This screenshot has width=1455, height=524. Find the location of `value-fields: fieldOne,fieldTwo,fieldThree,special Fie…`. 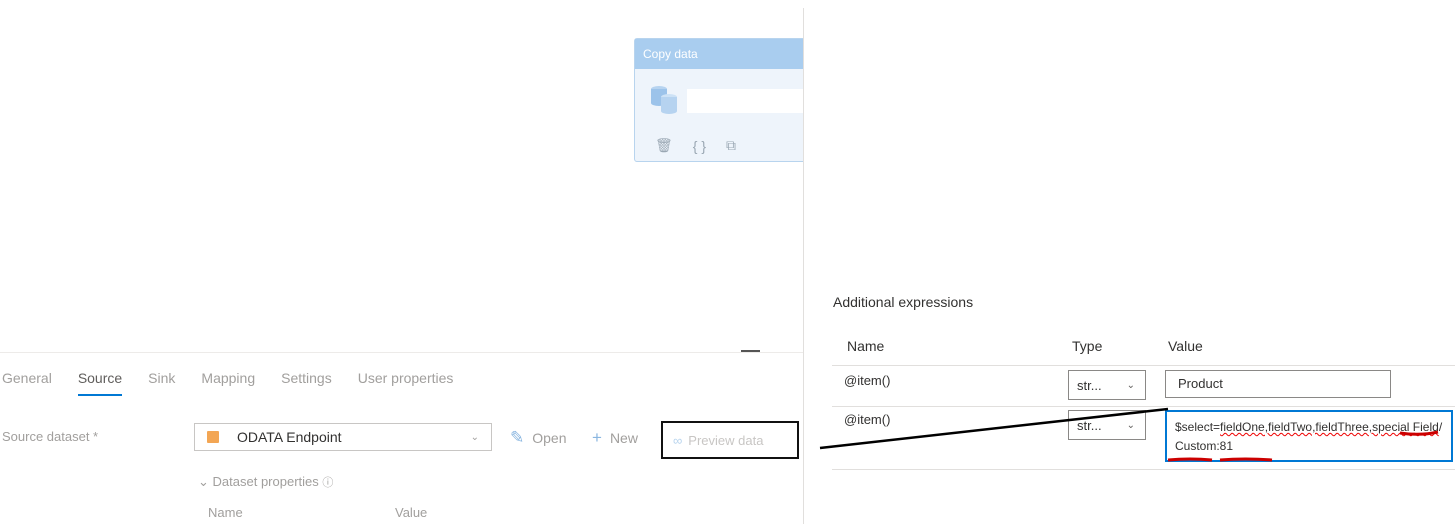

value-fields: fieldOne,fieldTwo,fieldThree,special Fie… is located at coordinates (1329, 427).